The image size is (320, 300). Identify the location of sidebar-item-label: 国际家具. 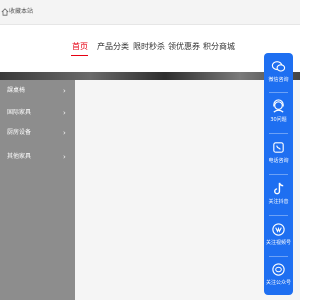
(19, 112).